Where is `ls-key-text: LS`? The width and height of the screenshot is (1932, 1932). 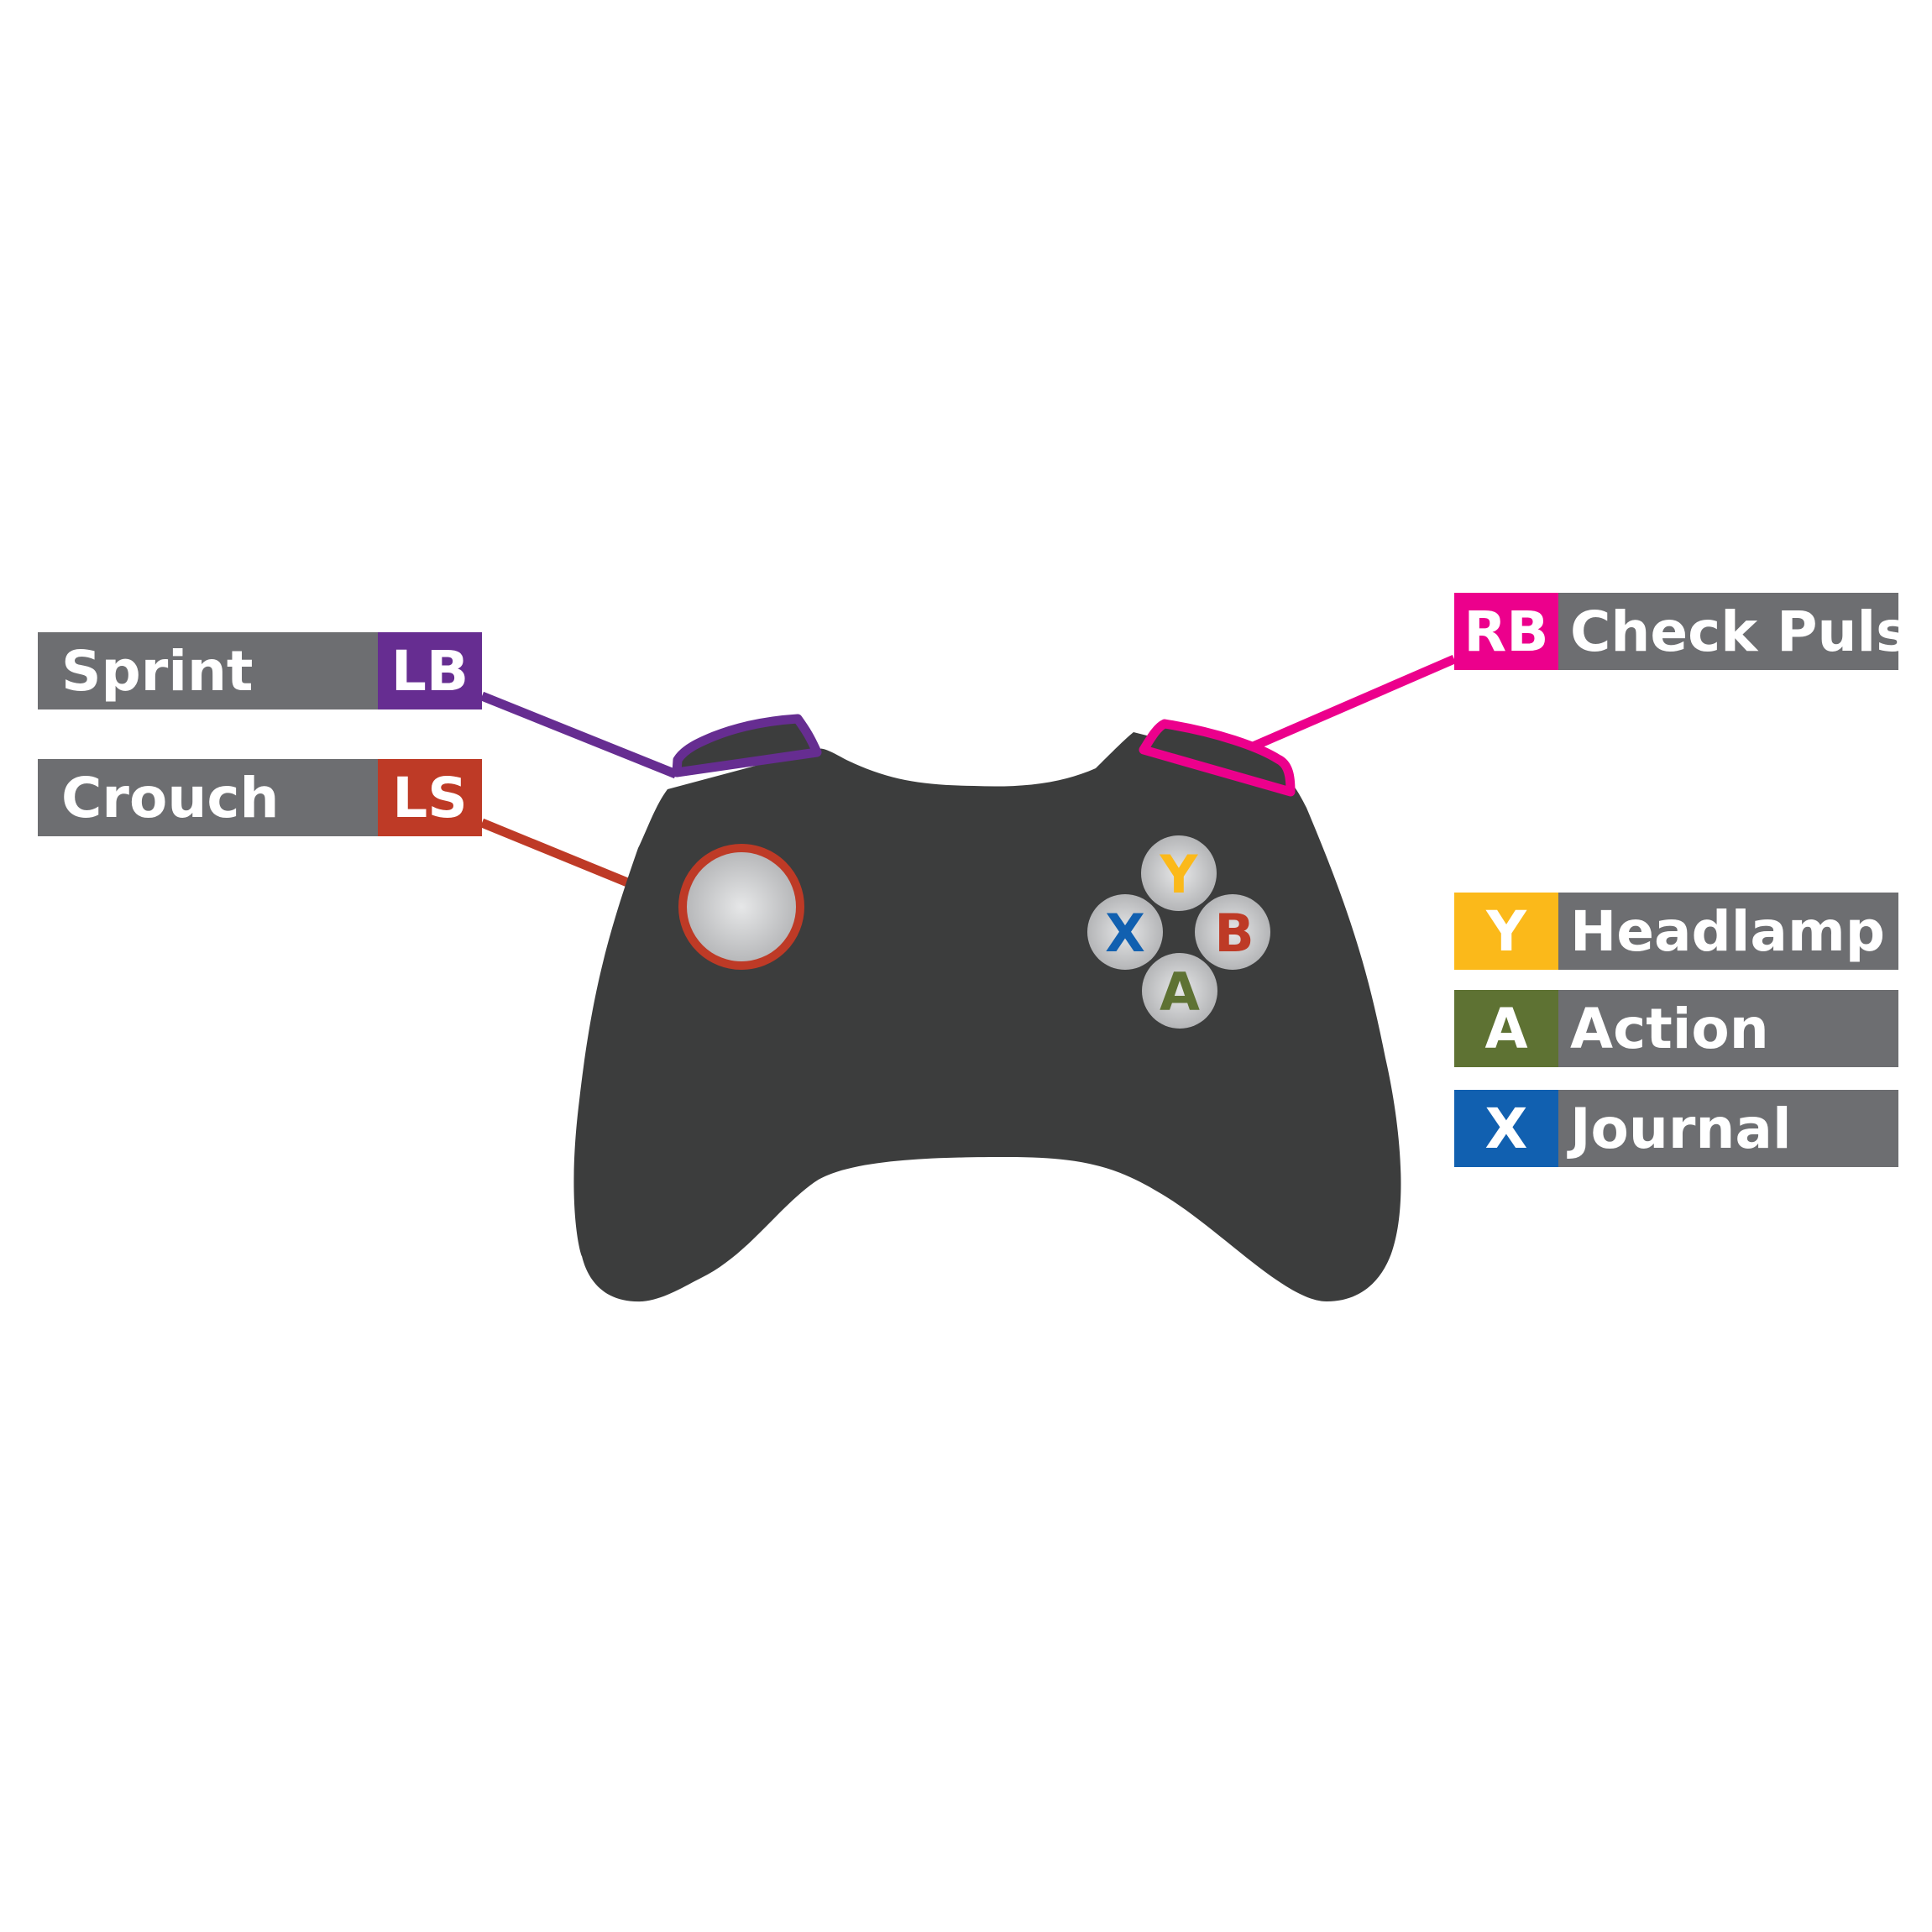 ls-key-text: LS is located at coordinates (430, 798).